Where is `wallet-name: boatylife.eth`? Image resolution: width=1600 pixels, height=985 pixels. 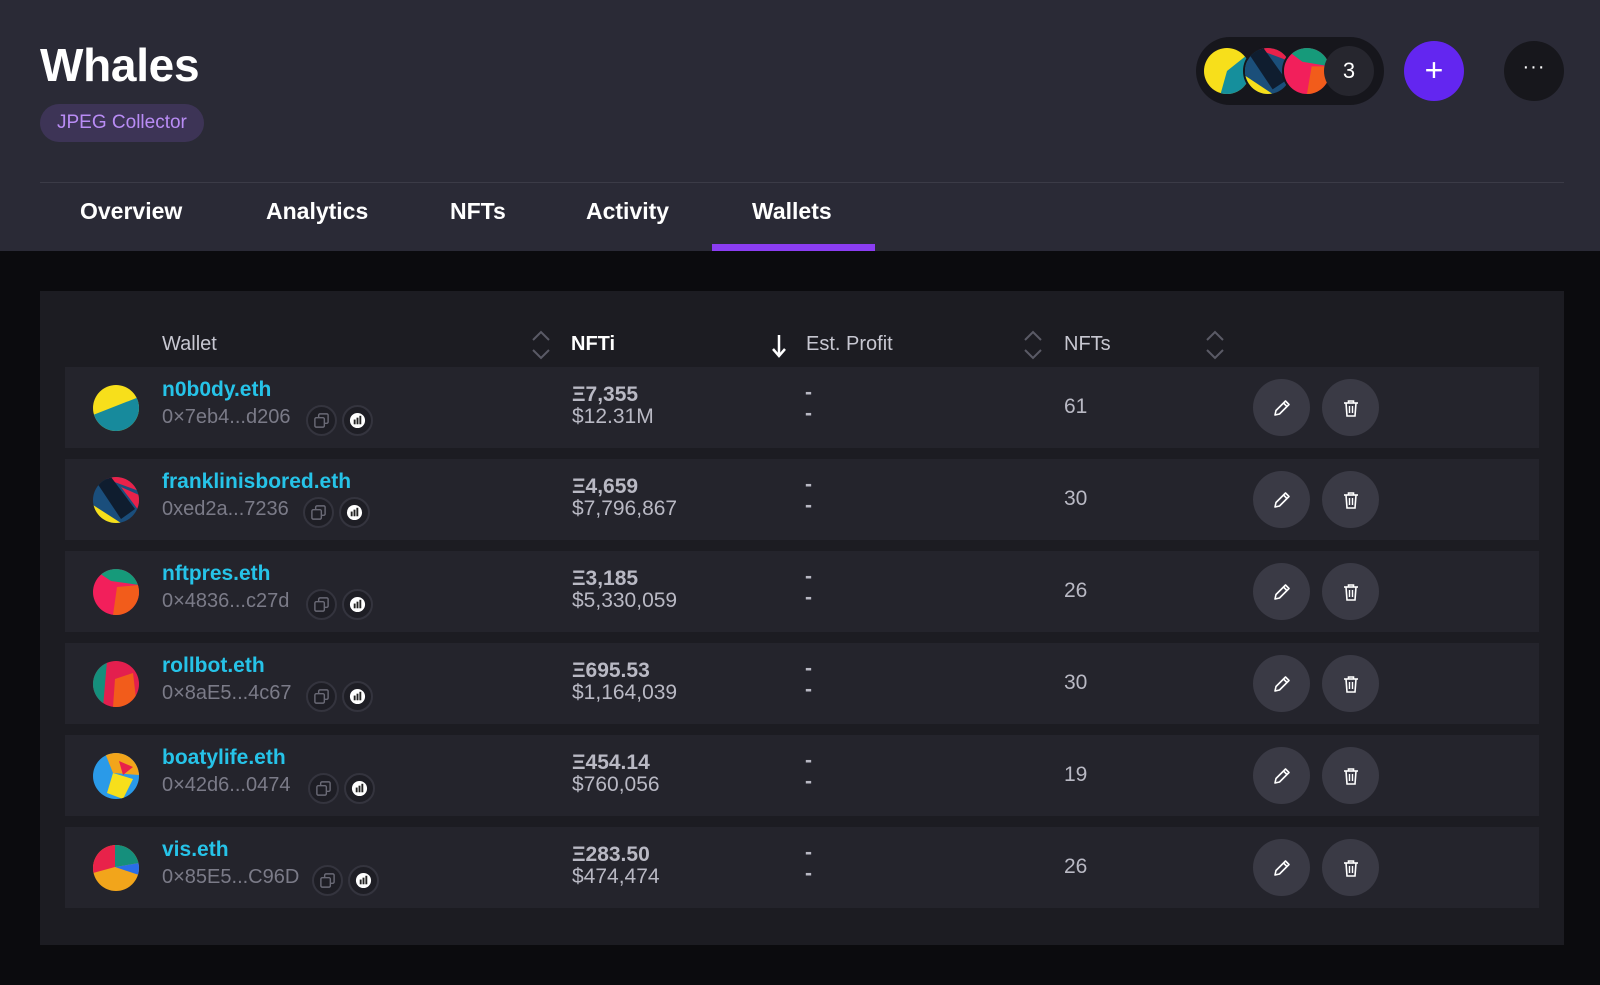 wallet-name: boatylife.eth is located at coordinates (224, 758).